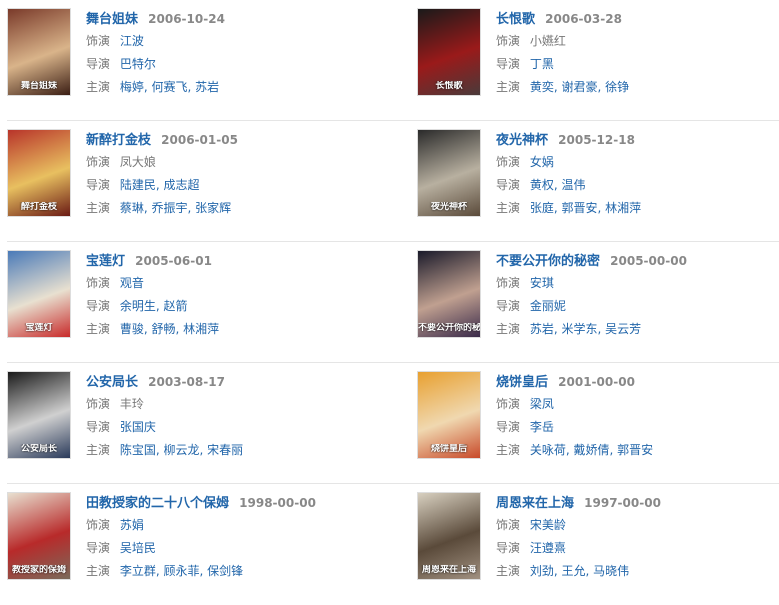  What do you see at coordinates (648, 261) in the screenshot?
I see `release-date: 2005-00-00` at bounding box center [648, 261].